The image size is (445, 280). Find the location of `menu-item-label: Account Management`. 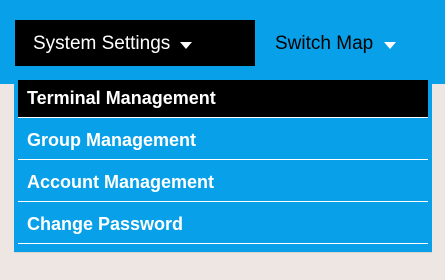

menu-item-label: Account Management is located at coordinates (121, 182).